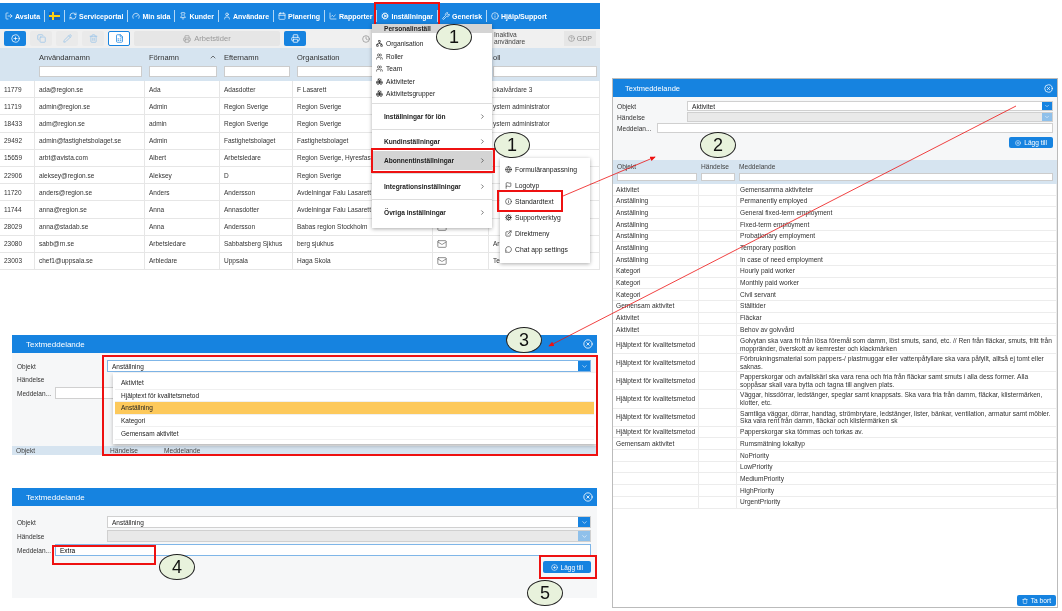 This screenshot has height=611, width=1062. Describe the element at coordinates (446, 16) in the screenshot. I see `wrench-icon` at that location.